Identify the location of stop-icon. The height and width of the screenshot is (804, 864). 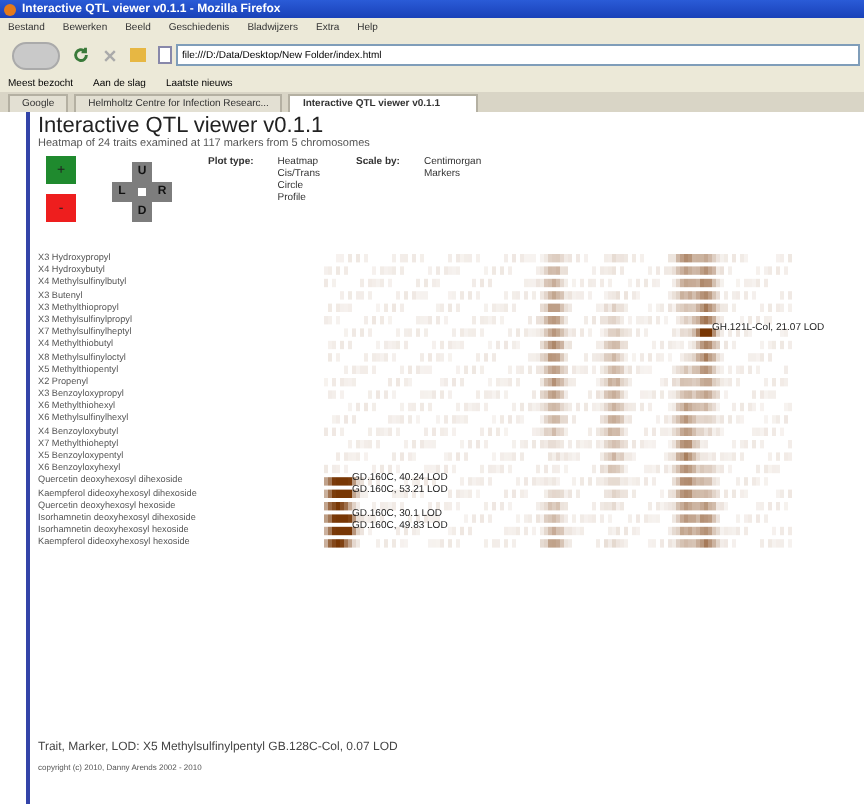
(110, 55).